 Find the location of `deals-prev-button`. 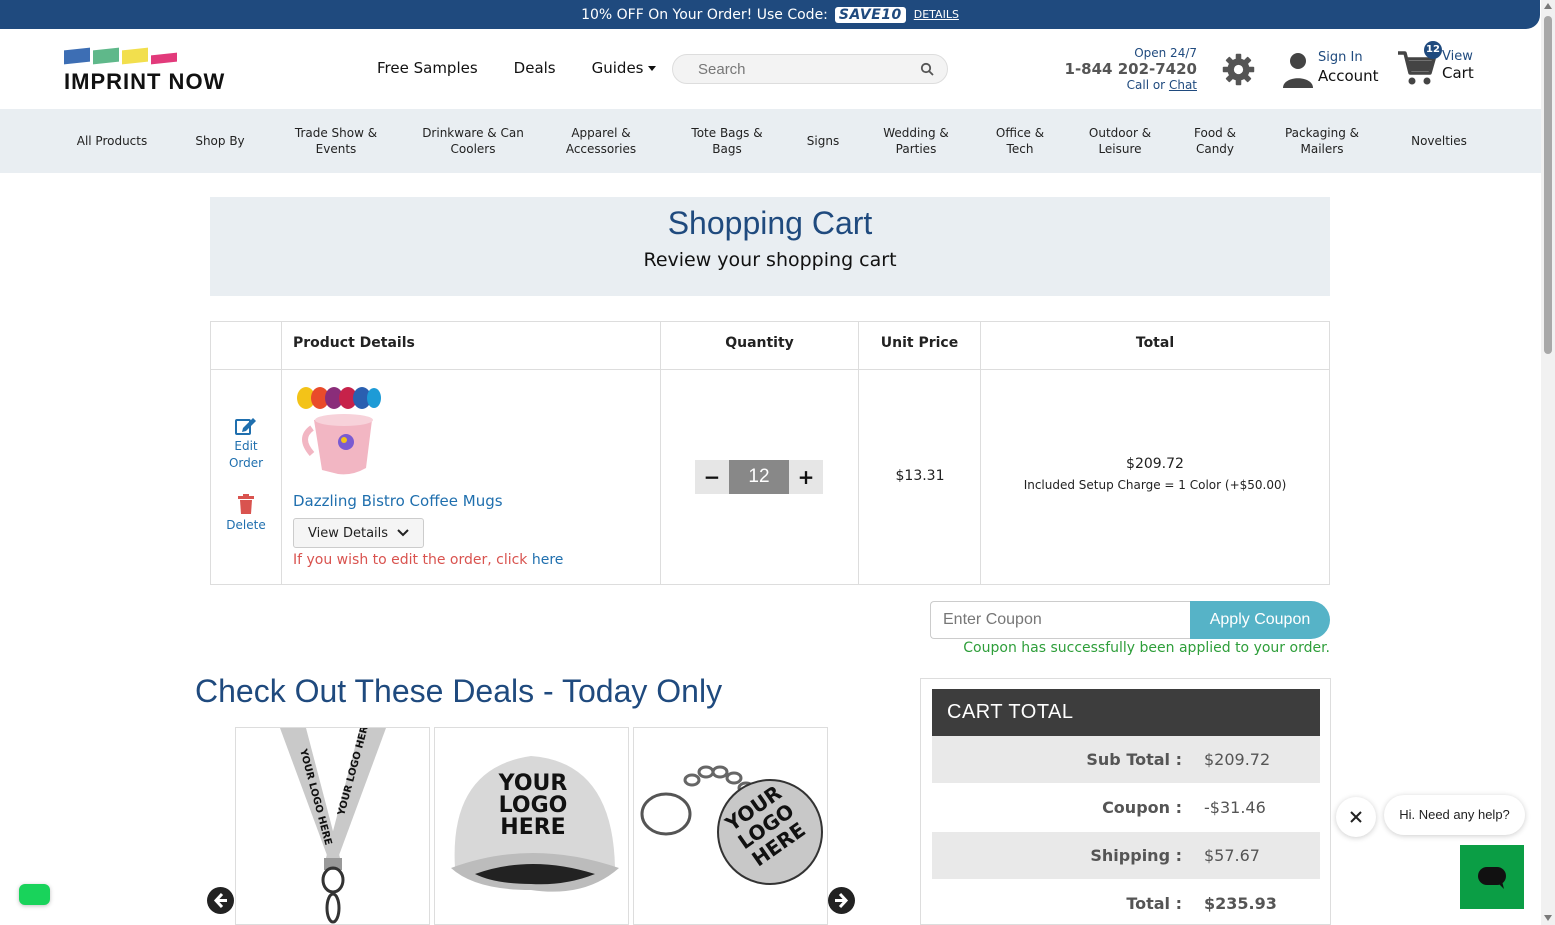

deals-prev-button is located at coordinates (220, 900).